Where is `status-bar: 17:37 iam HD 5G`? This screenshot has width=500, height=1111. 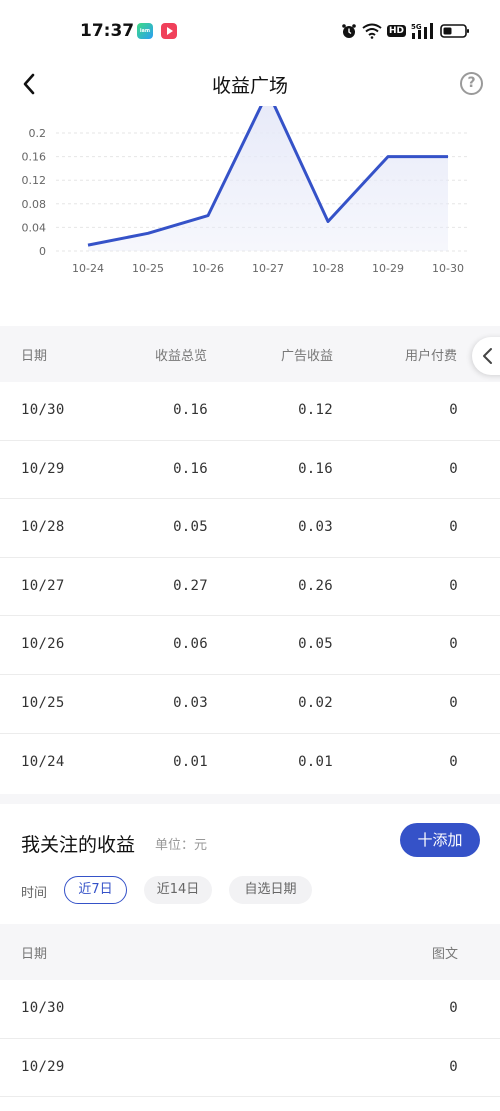 status-bar: 17:37 iam HD 5G is located at coordinates (250, 31).